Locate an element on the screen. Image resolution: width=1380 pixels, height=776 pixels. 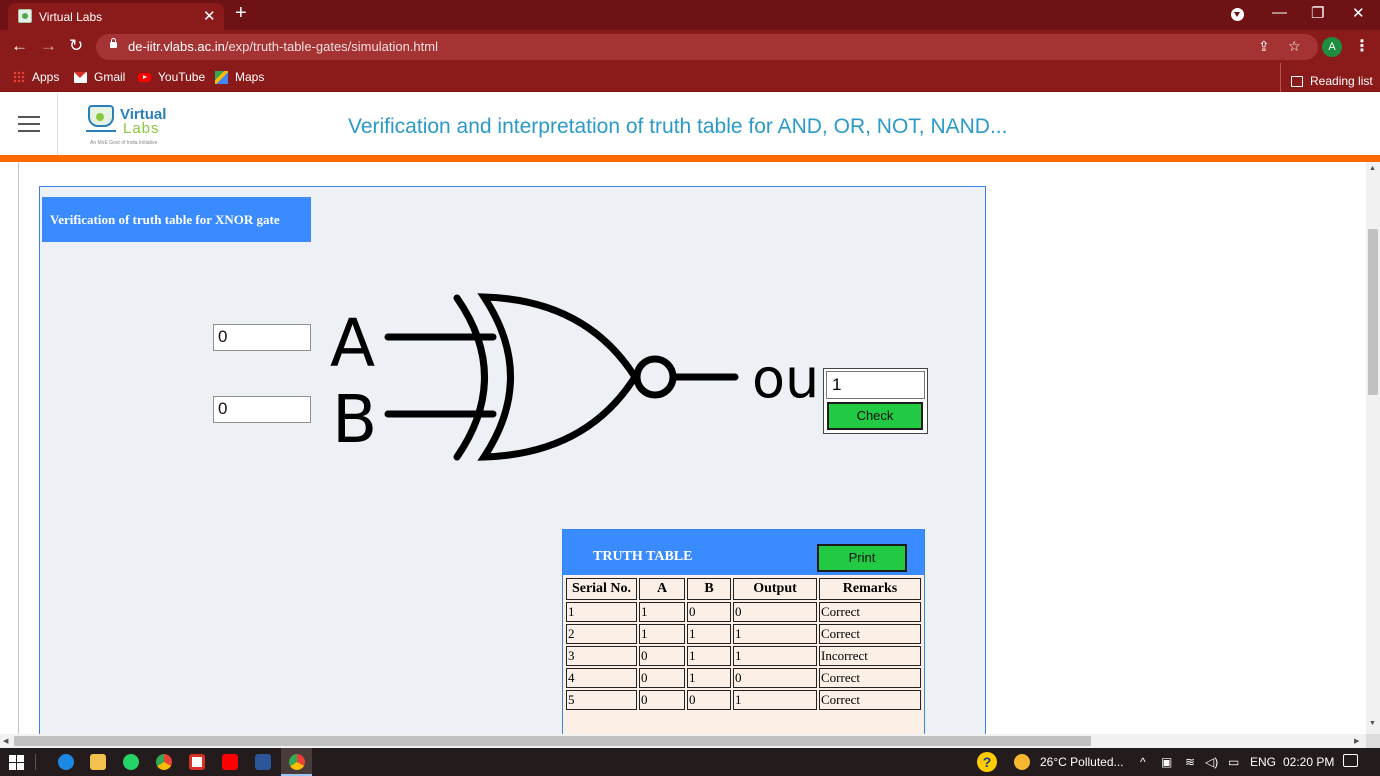
cell-remarks: Incorrect is located at coordinates (870, 656).